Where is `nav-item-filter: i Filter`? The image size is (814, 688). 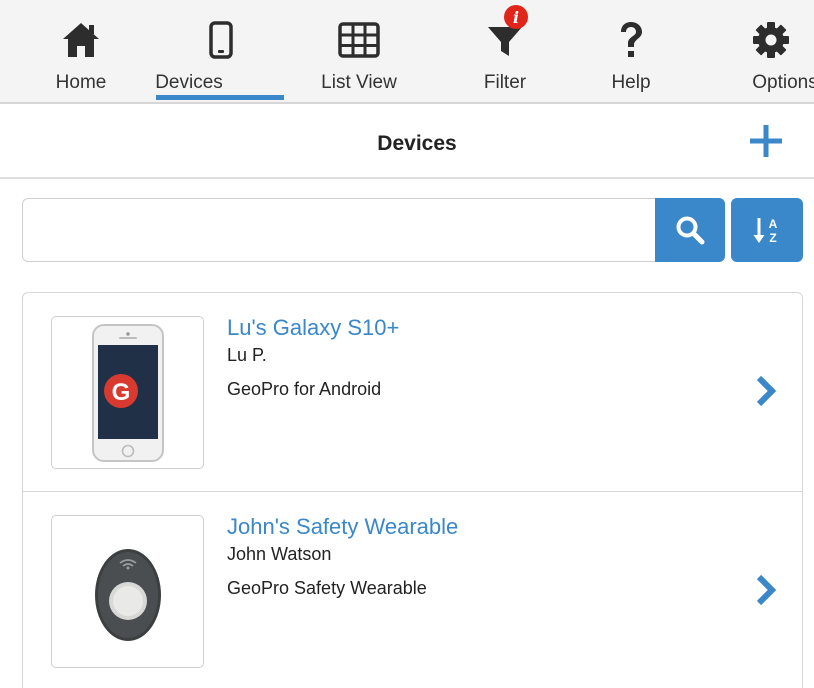 nav-item-filter: i Filter is located at coordinates (505, 51).